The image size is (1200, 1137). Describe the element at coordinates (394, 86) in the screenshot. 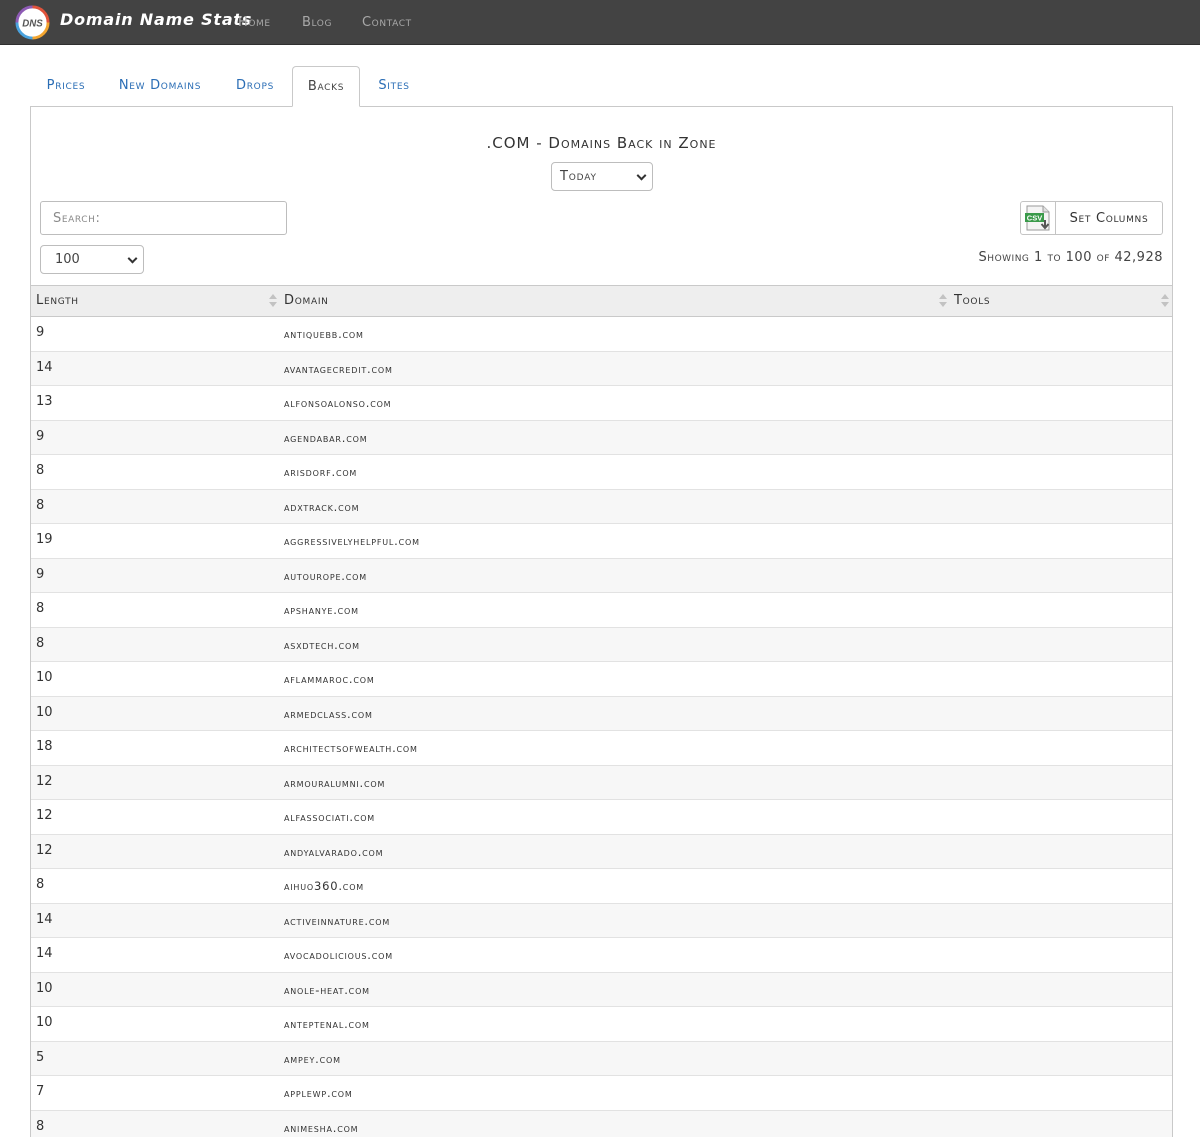

I see `tab-sites: Sites` at that location.